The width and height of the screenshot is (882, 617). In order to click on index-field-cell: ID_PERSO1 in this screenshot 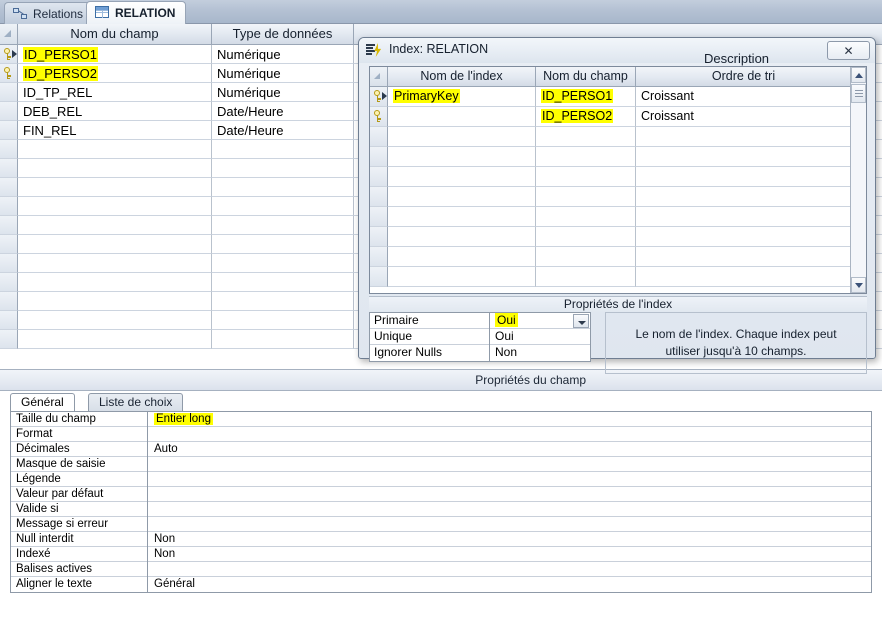, I will do `click(586, 97)`.